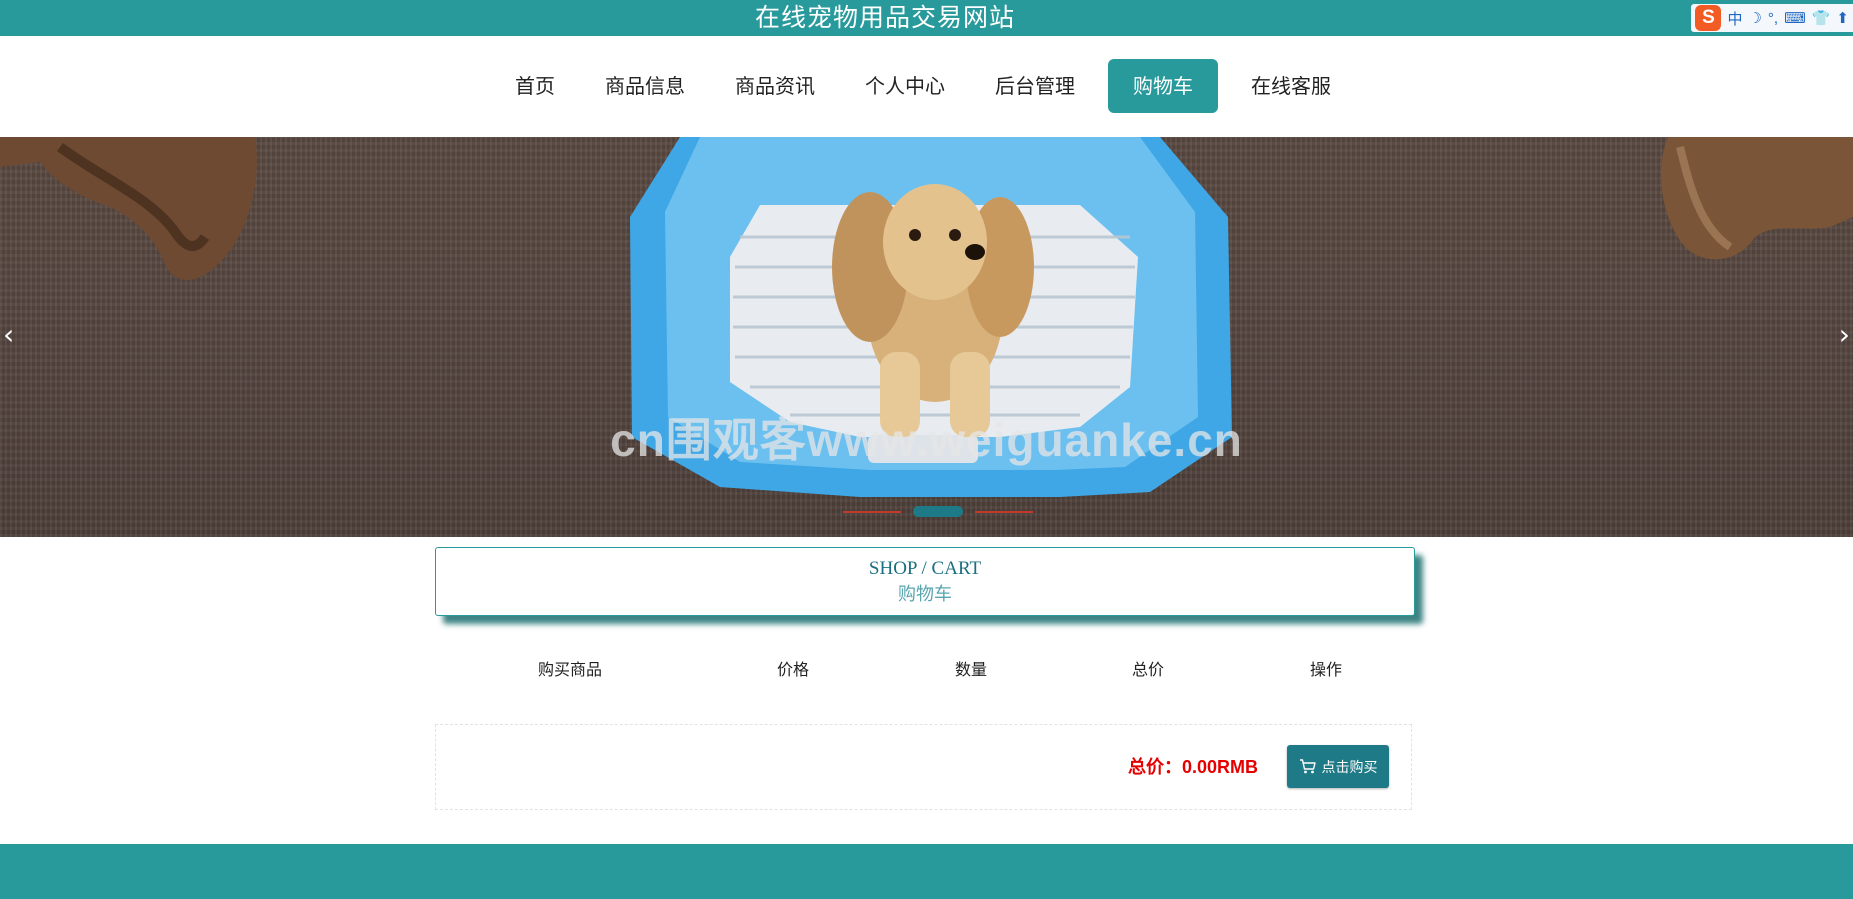 The image size is (1853, 899). What do you see at coordinates (925, 568) in the screenshot?
I see `cart-heading-en: SHOP / CART` at bounding box center [925, 568].